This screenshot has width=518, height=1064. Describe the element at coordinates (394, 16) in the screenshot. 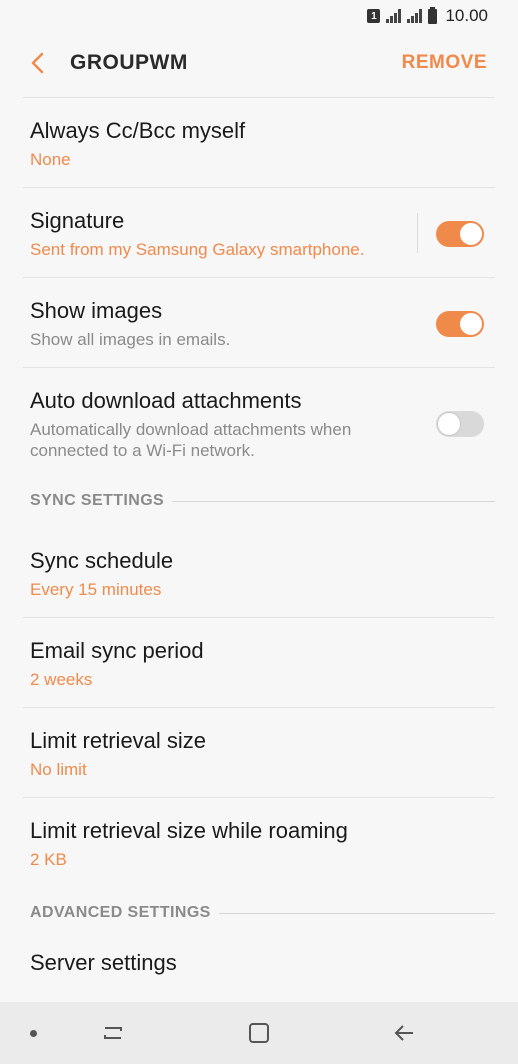

I see `signal-icon` at that location.